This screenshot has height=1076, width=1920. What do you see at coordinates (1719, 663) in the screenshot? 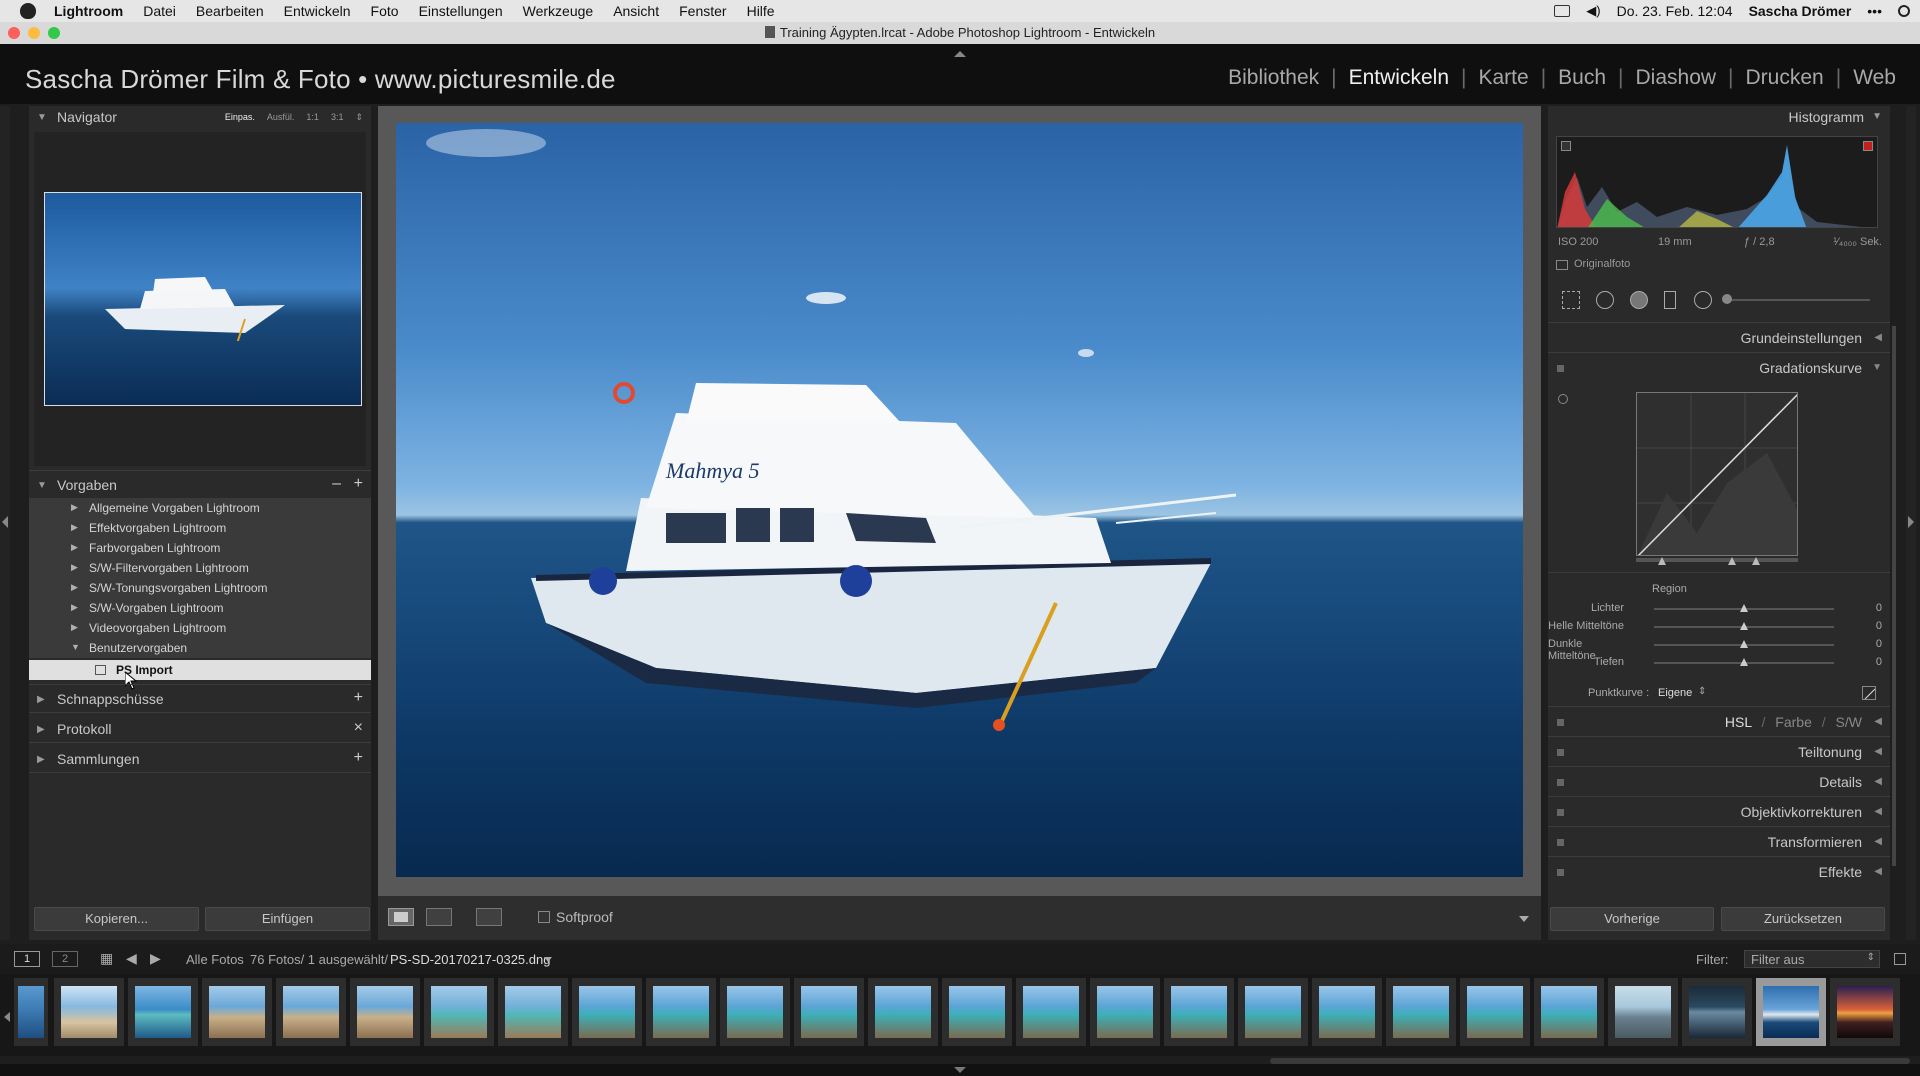
I see `slider-shadows: Tiefen 0` at bounding box center [1719, 663].